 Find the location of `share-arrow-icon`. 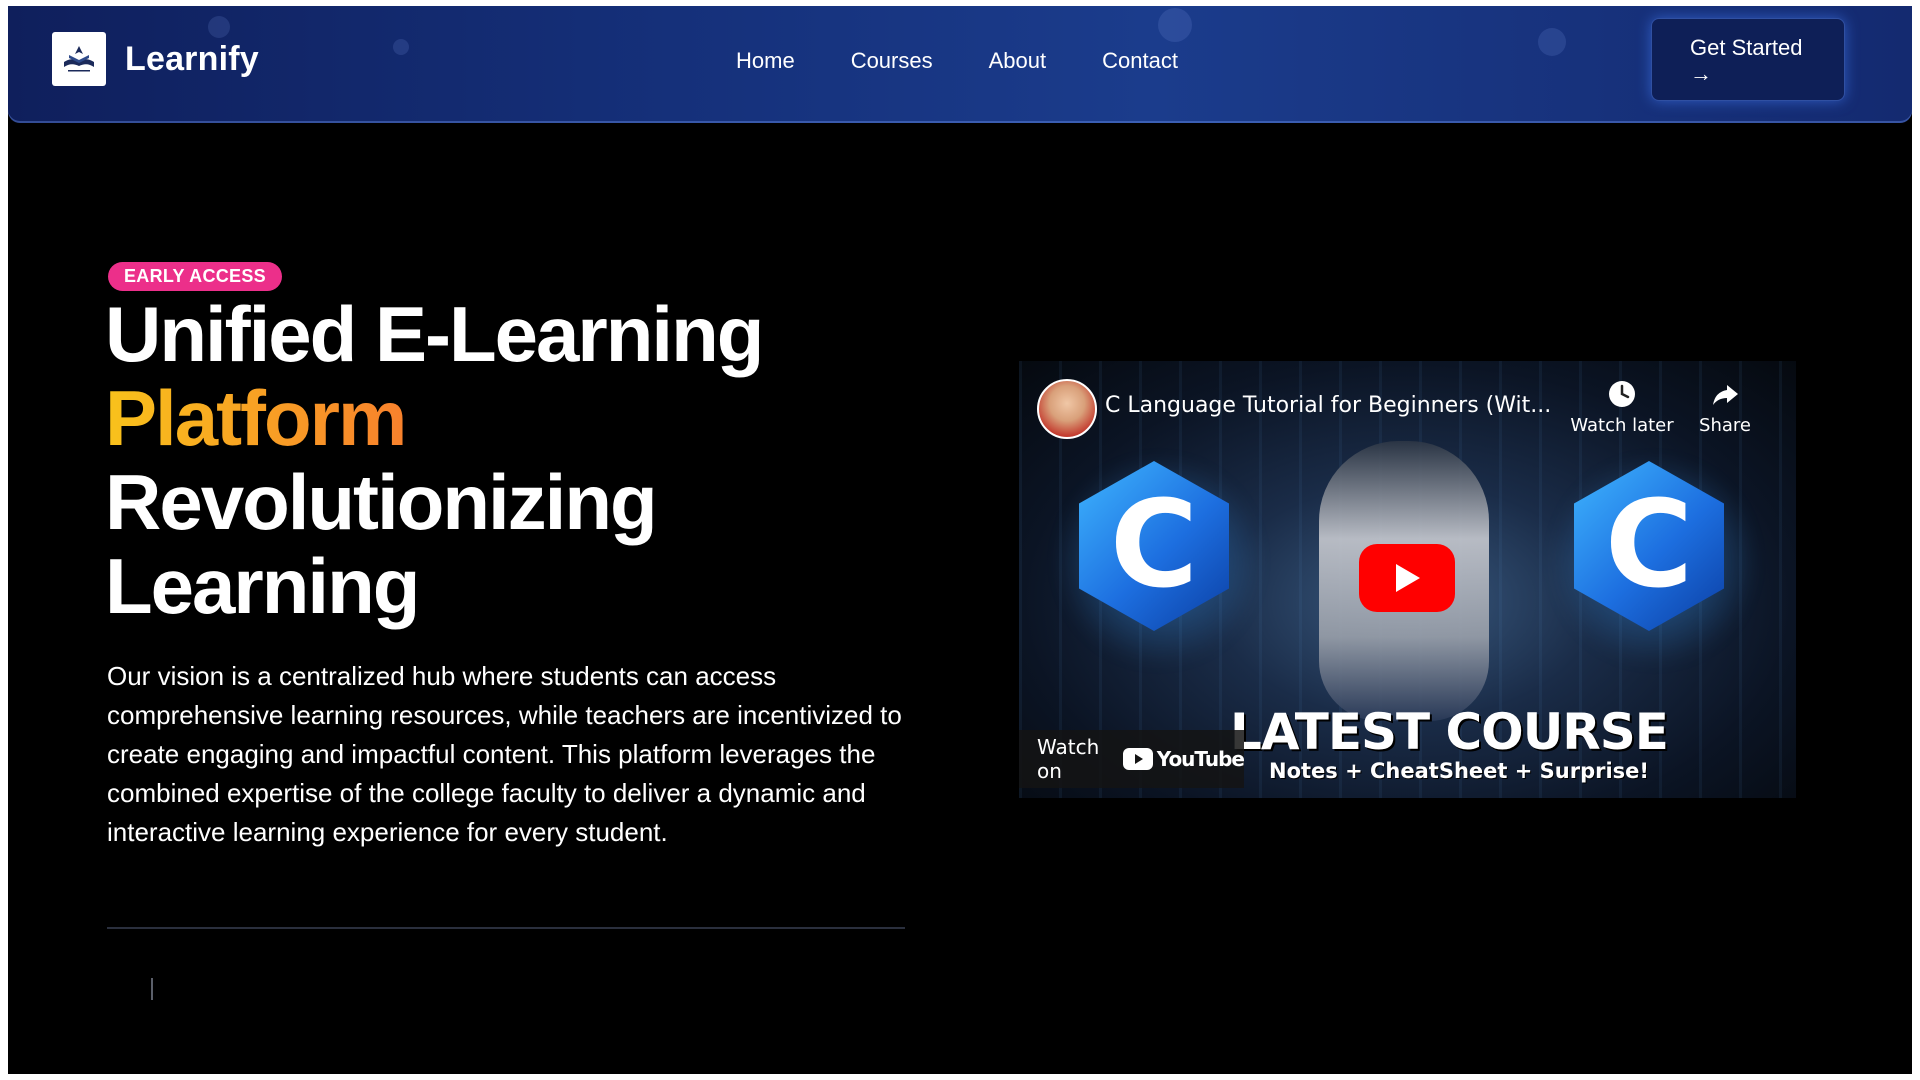

share-arrow-icon is located at coordinates (1725, 395).